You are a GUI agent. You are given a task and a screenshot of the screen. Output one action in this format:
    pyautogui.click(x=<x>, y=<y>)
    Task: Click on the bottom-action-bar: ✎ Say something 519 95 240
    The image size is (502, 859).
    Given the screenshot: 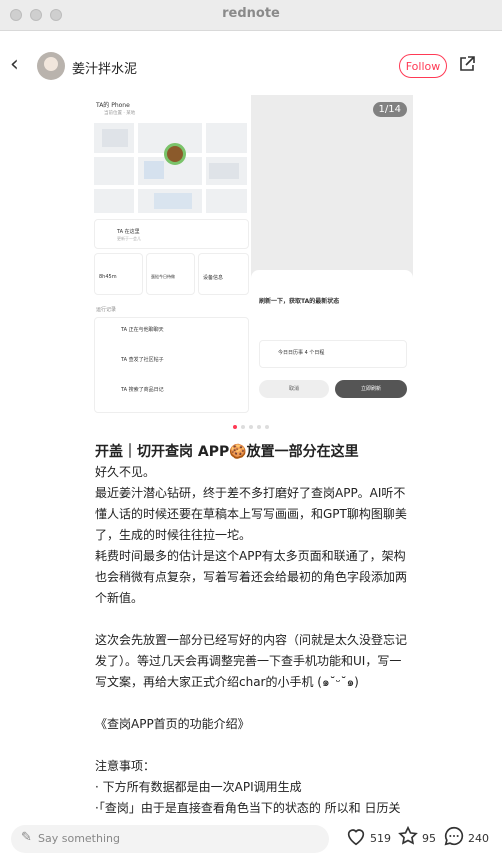 What is the action you would take?
    pyautogui.click(x=251, y=839)
    